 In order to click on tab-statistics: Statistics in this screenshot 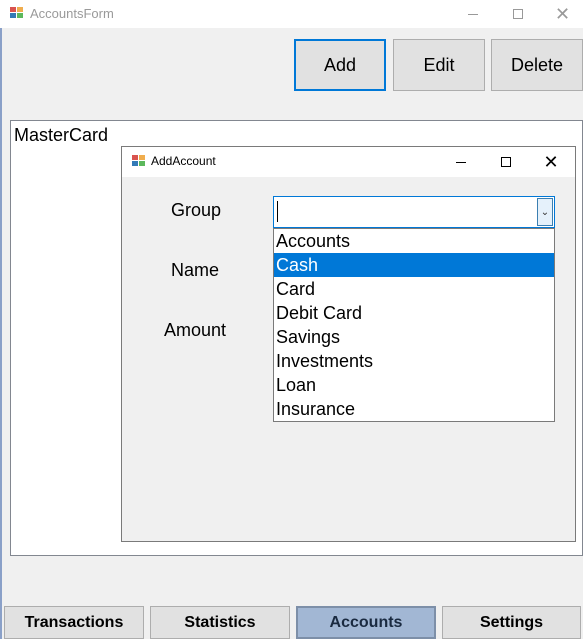, I will do `click(220, 622)`.